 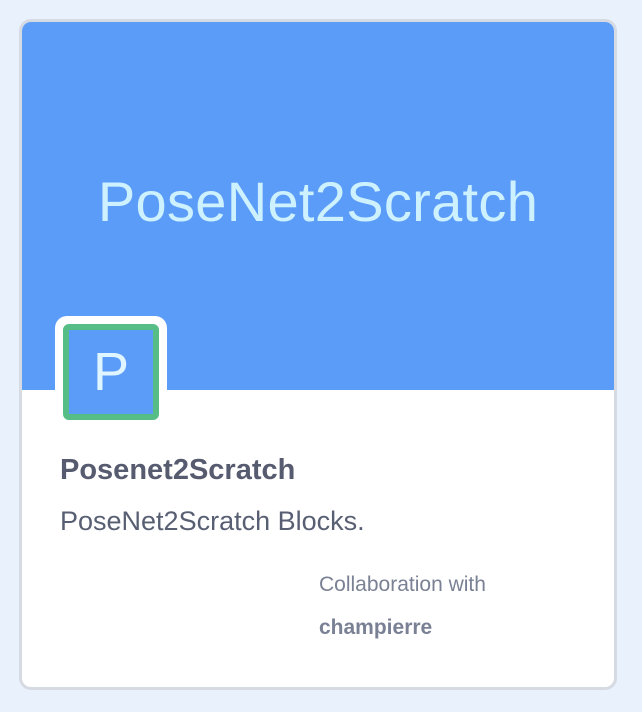 What do you see at coordinates (212, 521) in the screenshot?
I see `extension-description: PoseNet2Scratch Blocks.` at bounding box center [212, 521].